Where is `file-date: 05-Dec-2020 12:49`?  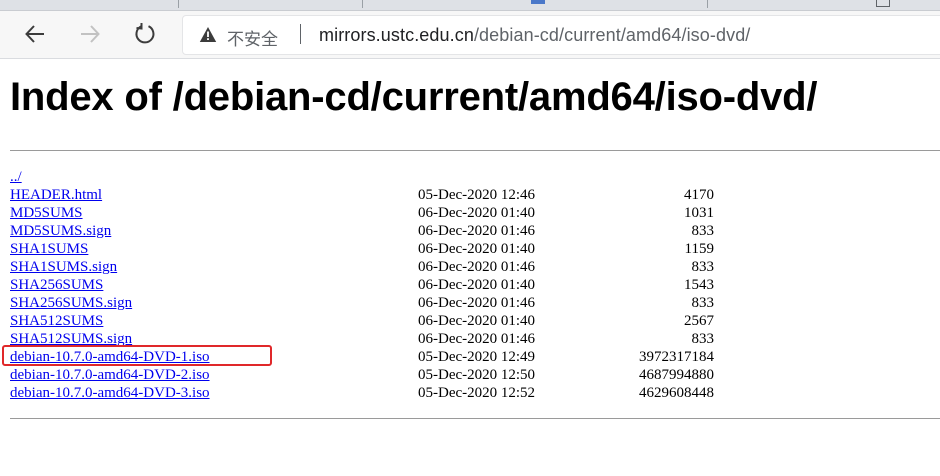 file-date: 05-Dec-2020 12:49 is located at coordinates (477, 357).